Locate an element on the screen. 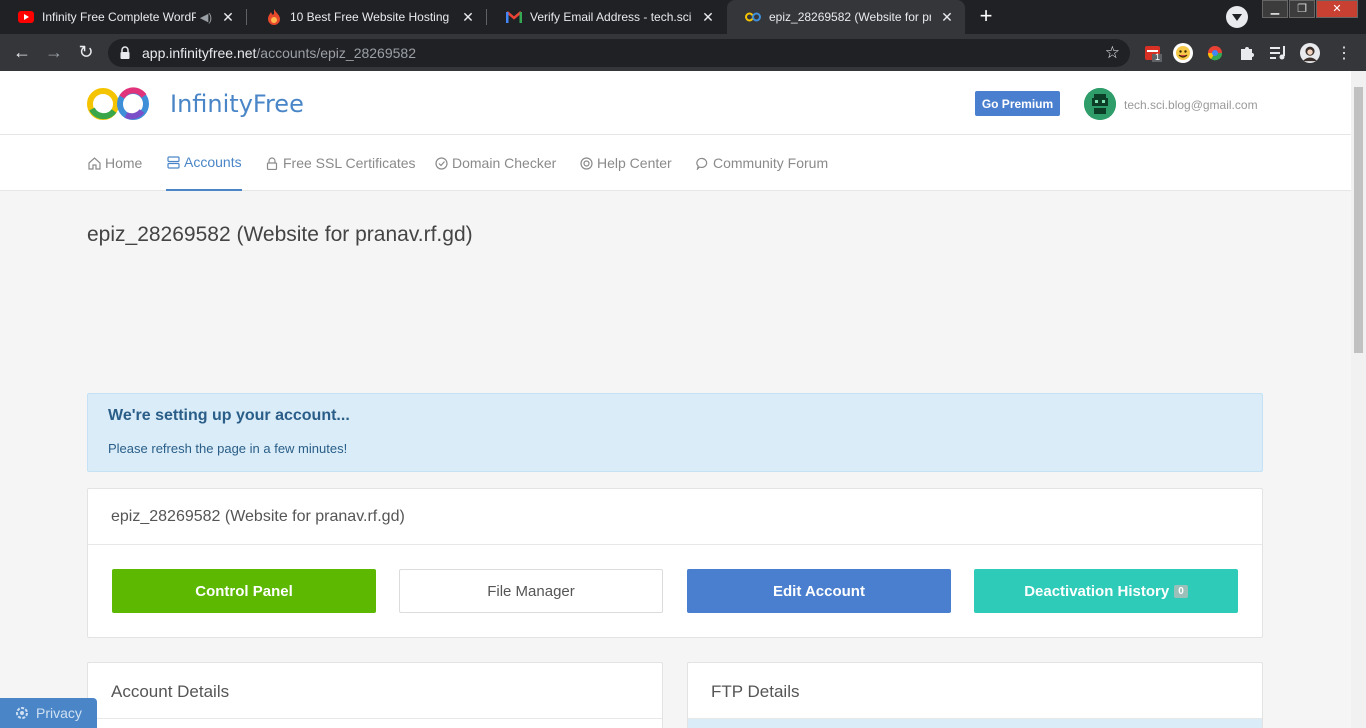 This screenshot has width=1366, height=728. extension-calendar-icon: 1 is located at coordinates (1153, 53).